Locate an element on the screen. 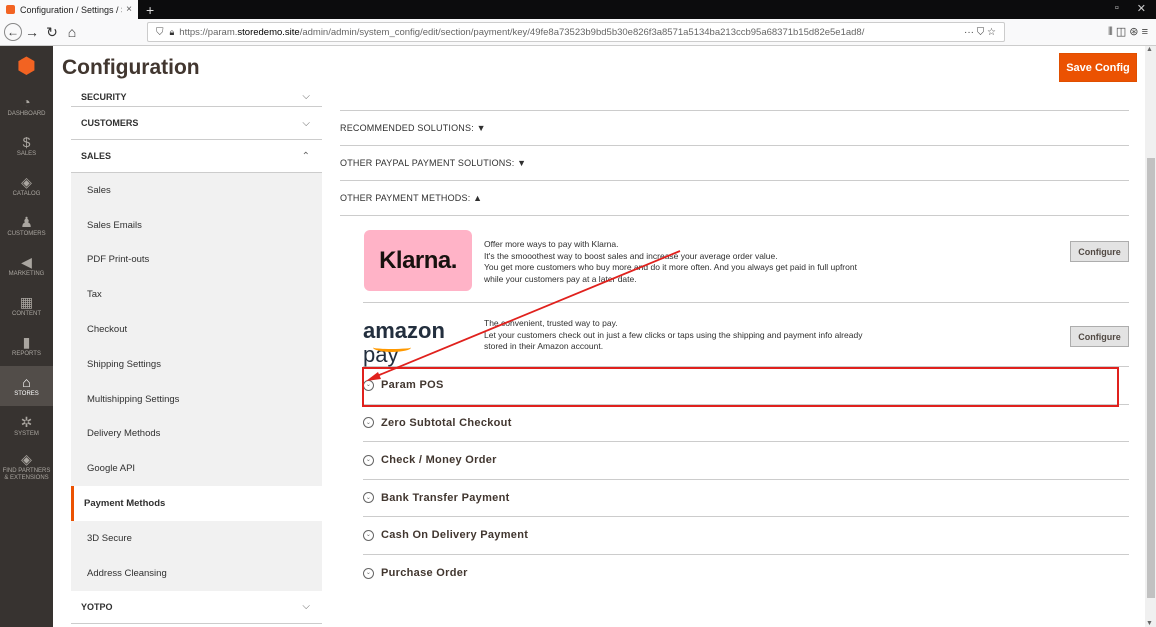  nav-reports: ▮ REPORTS is located at coordinates (26, 346).